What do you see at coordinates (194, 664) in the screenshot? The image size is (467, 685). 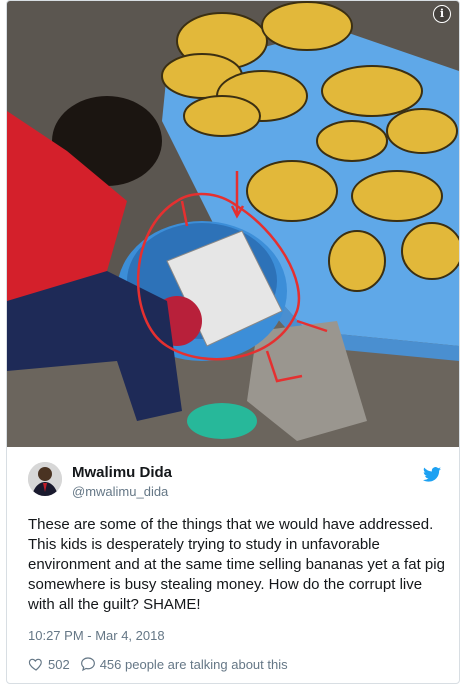 I see `conversation-text: 456 people are talking about this` at bounding box center [194, 664].